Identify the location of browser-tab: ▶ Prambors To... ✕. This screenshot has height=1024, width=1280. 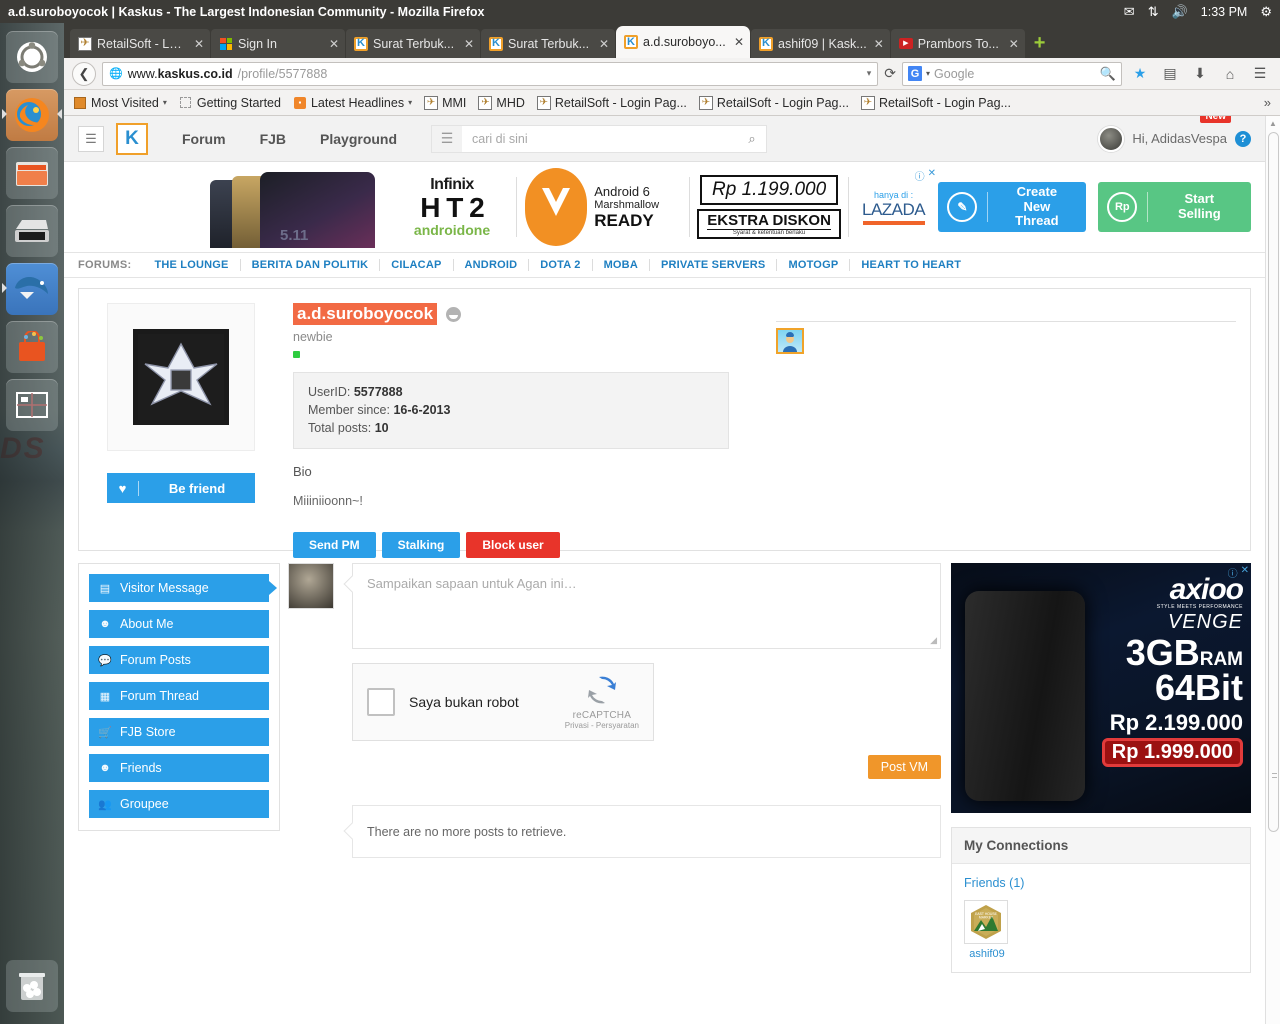
(957, 43).